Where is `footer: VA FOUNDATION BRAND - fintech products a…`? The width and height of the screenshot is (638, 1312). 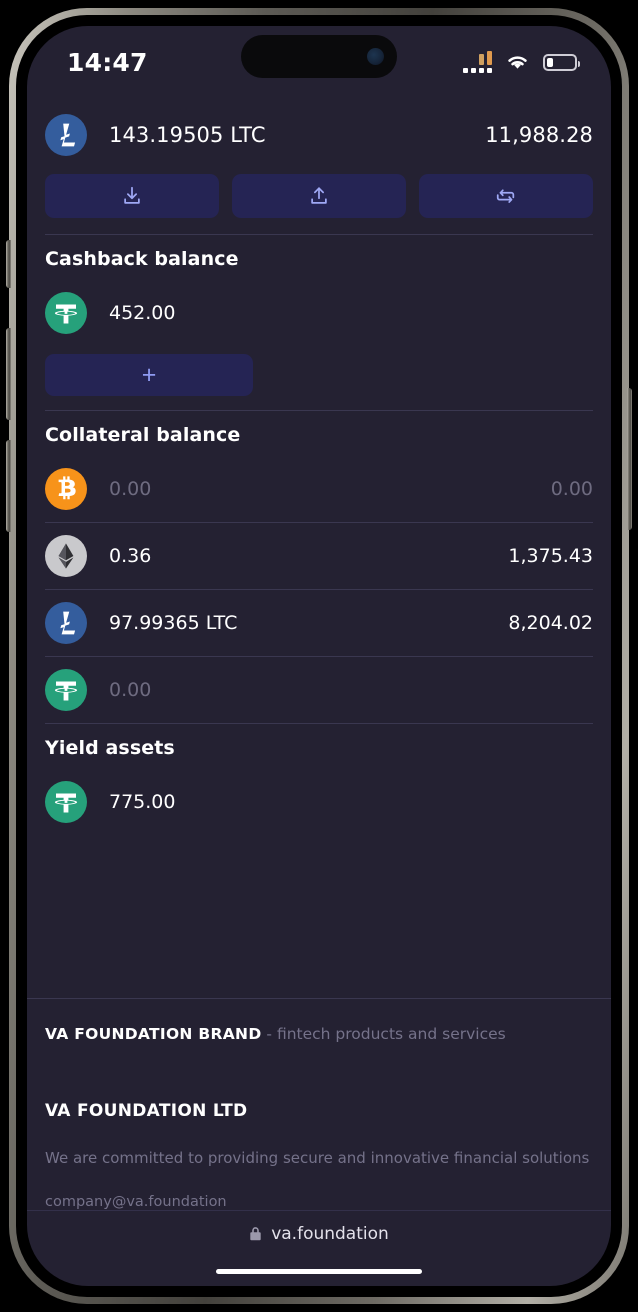
footer: VA FOUNDATION BRAND - fintech products a… is located at coordinates (319, 1104).